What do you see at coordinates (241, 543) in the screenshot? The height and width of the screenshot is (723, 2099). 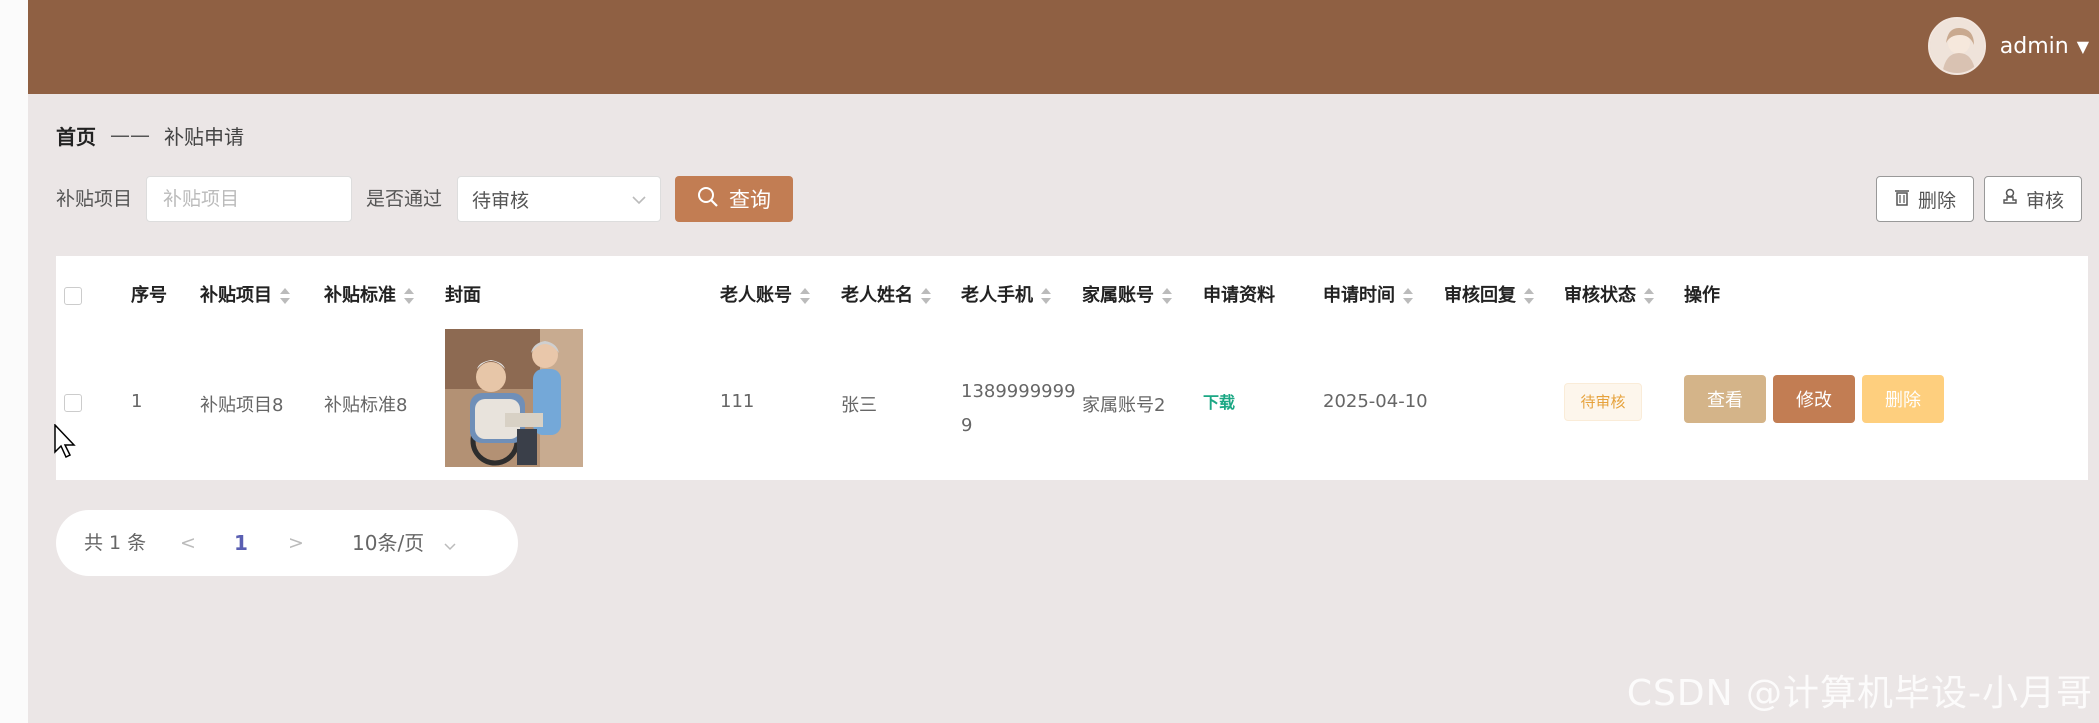 I see `page-number-current: 1` at bounding box center [241, 543].